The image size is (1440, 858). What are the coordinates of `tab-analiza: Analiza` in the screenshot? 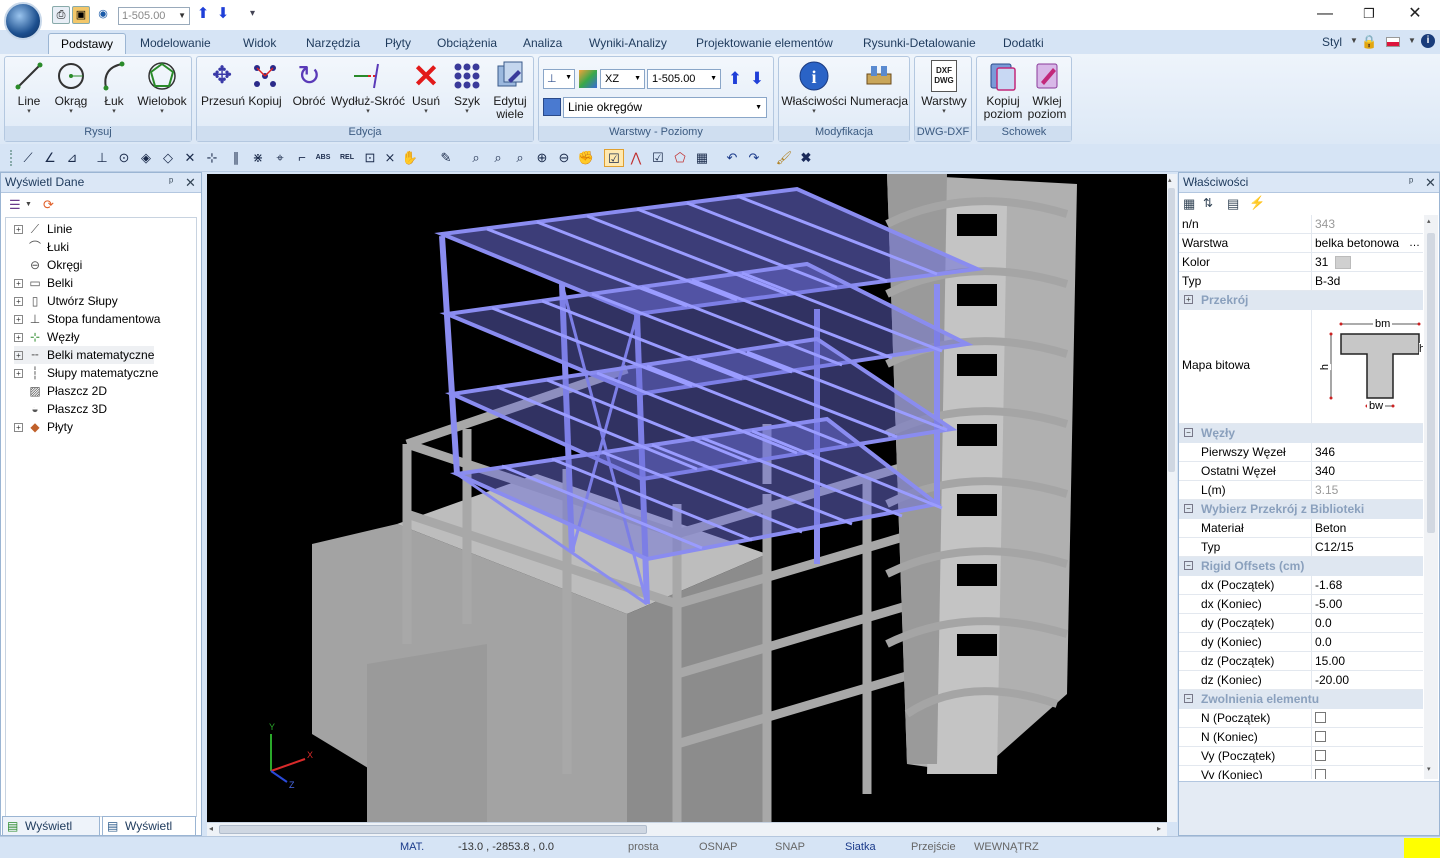 It's located at (542, 43).